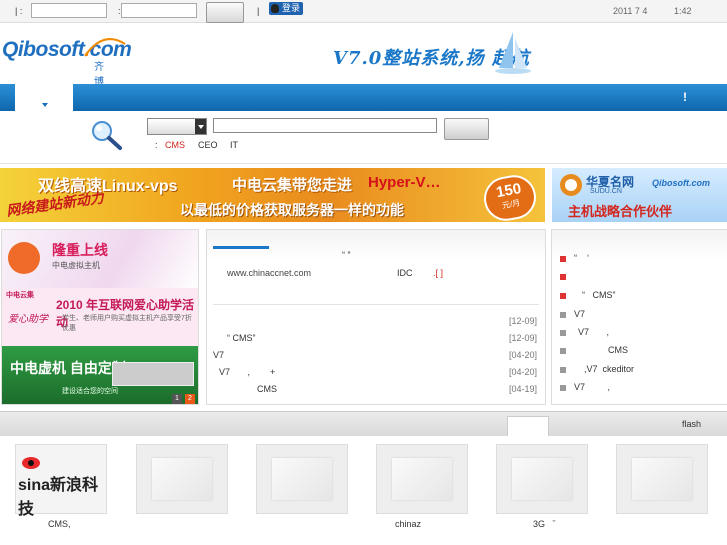  What do you see at coordinates (620, 211) in the screenshot?
I see `partner-text: 主机战略合作伙伴` at bounding box center [620, 211].